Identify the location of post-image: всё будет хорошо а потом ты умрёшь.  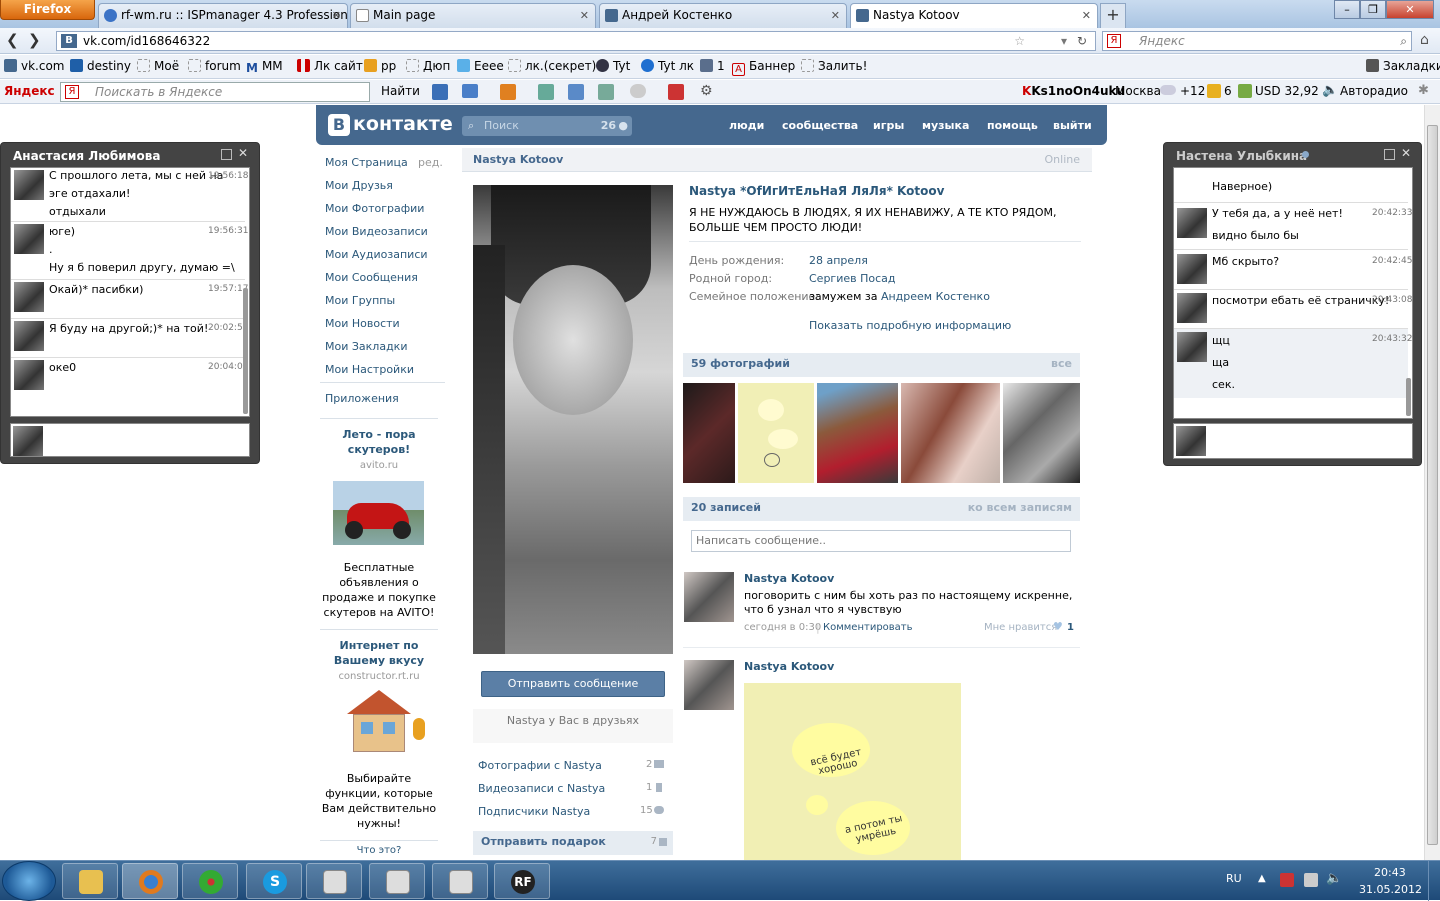
(852, 771).